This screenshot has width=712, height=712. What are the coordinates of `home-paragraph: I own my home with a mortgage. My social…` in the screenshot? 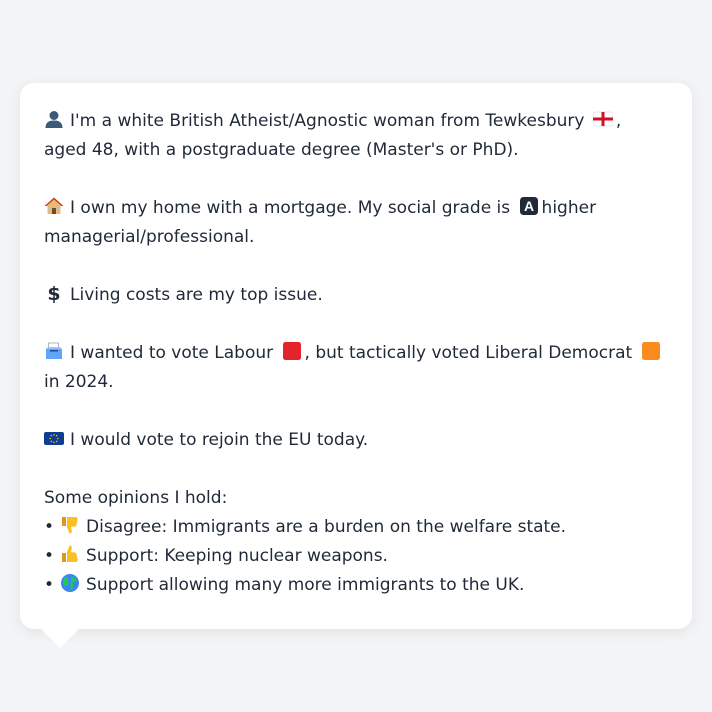 It's located at (356, 223).